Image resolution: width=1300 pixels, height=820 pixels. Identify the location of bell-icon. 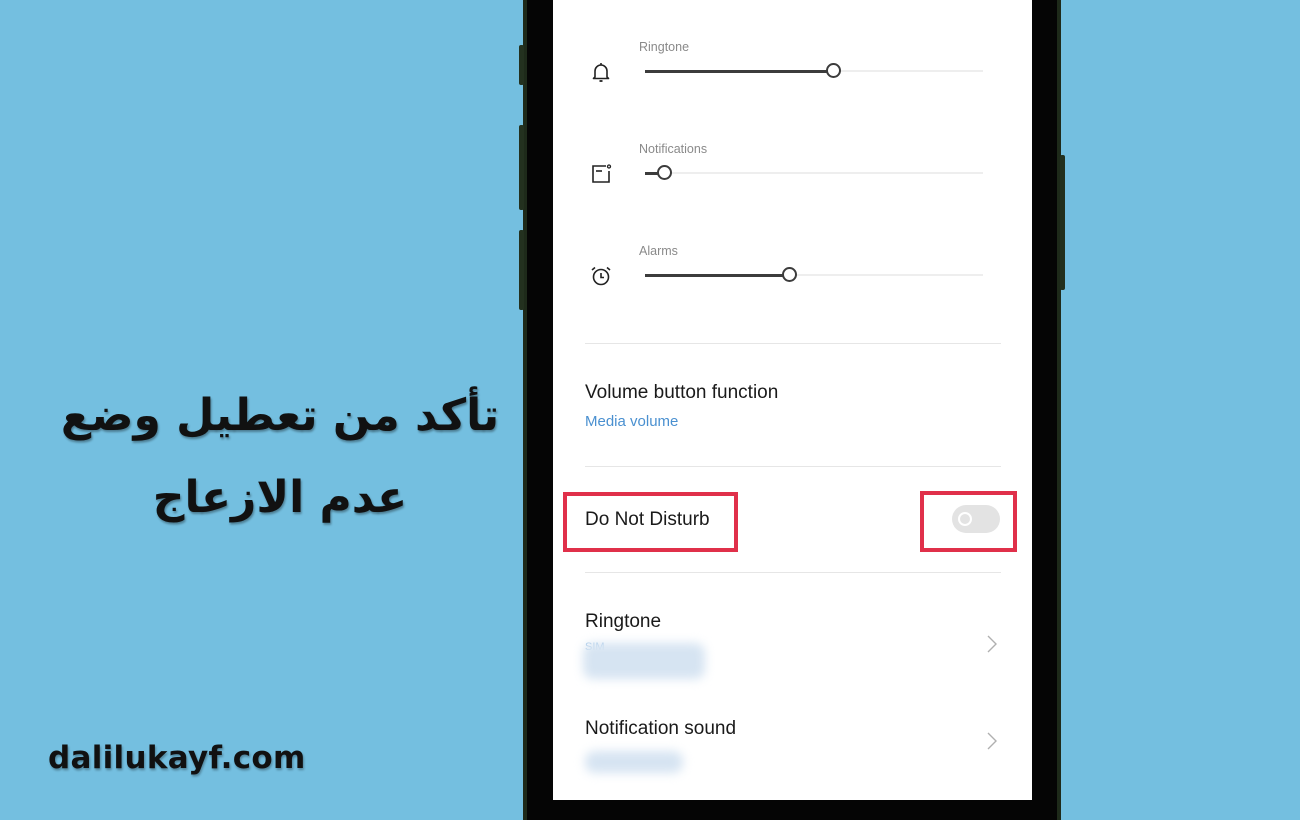
(601, 72).